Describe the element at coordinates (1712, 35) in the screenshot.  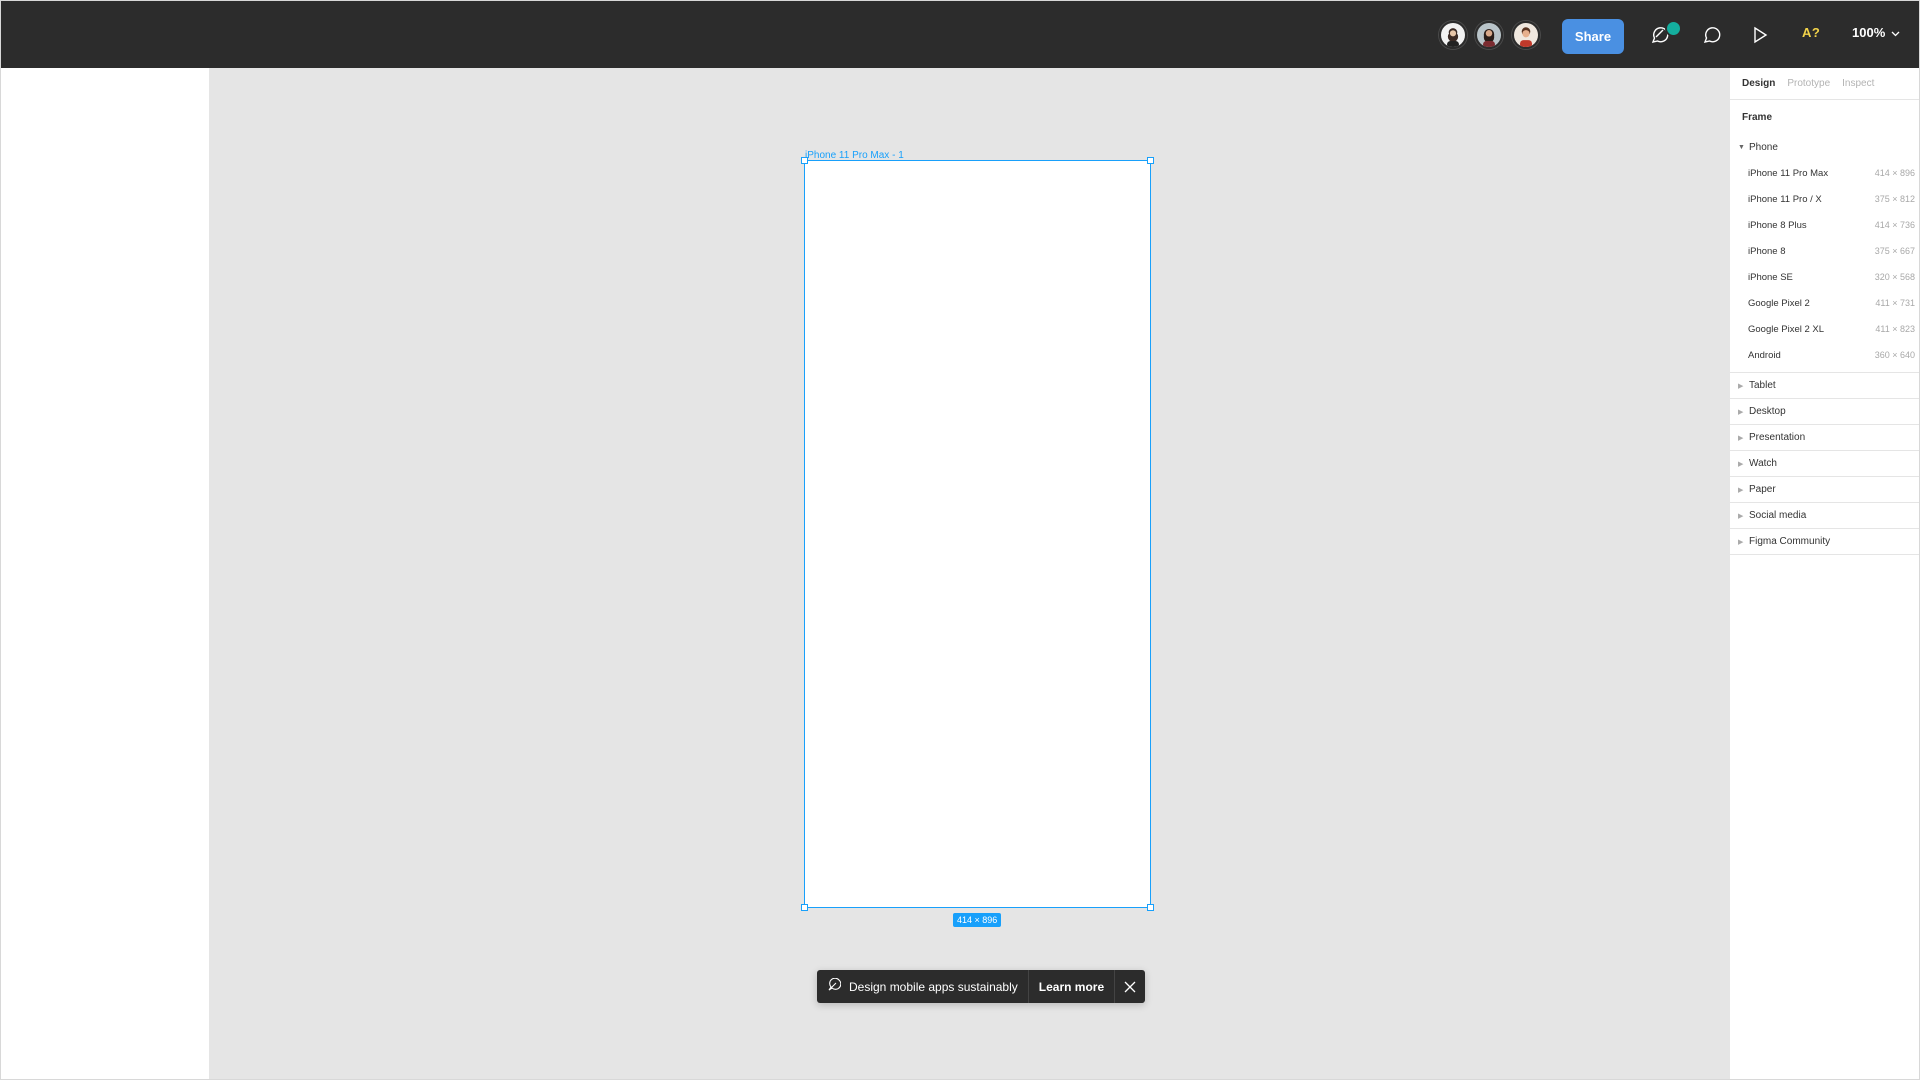
I see `comment-icon` at that location.